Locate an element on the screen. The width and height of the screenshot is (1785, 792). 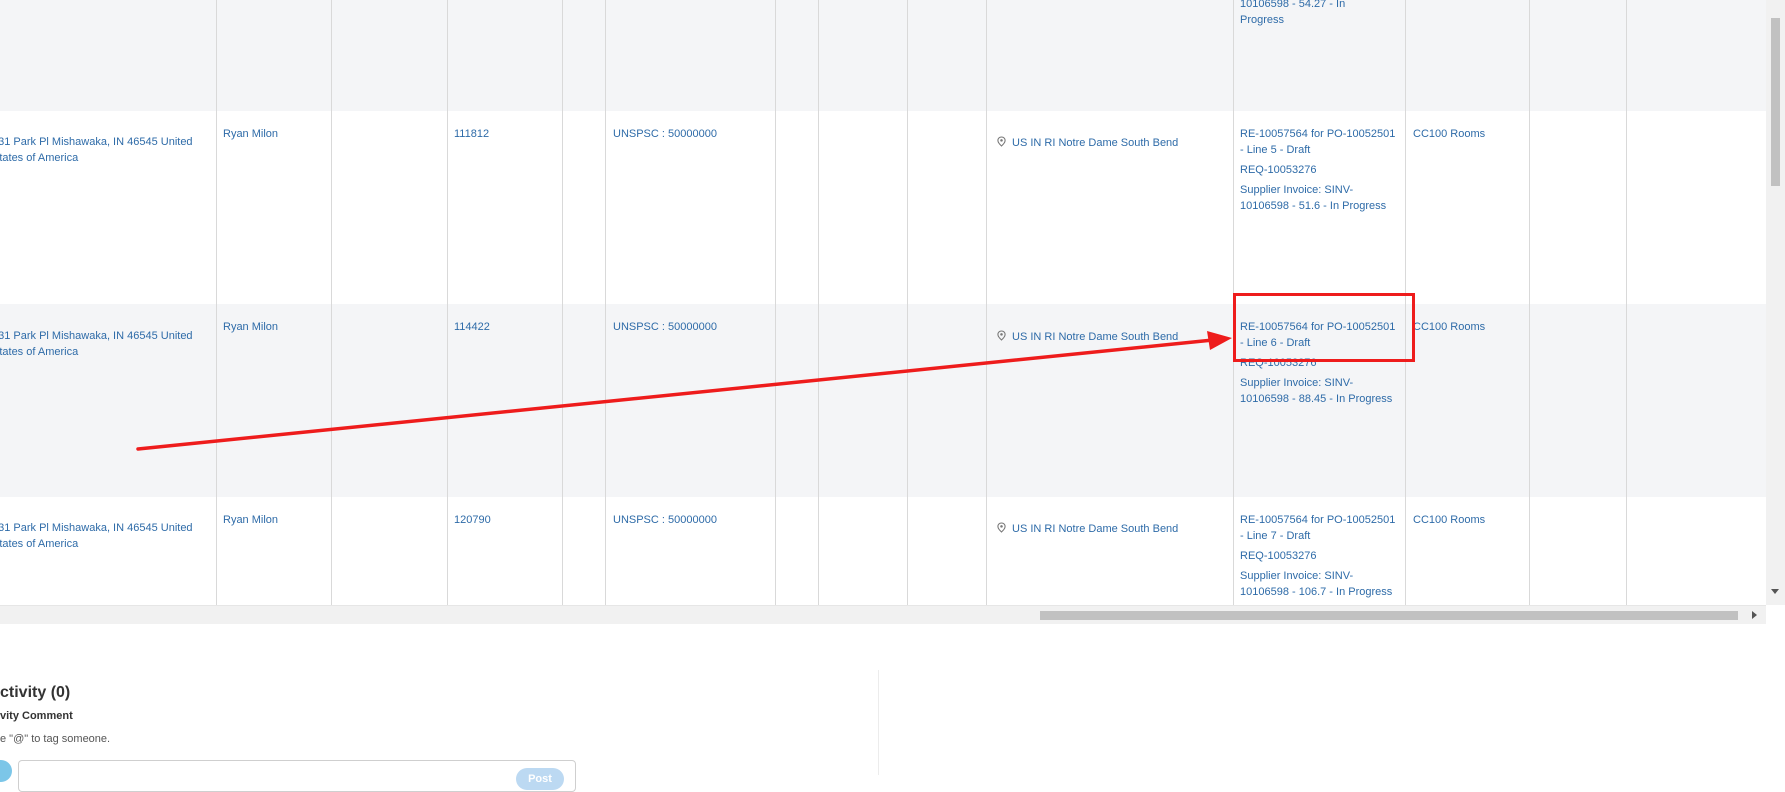
related-documents-cell: 10106598 - 54.27 - In Progress is located at coordinates (1320, 16).